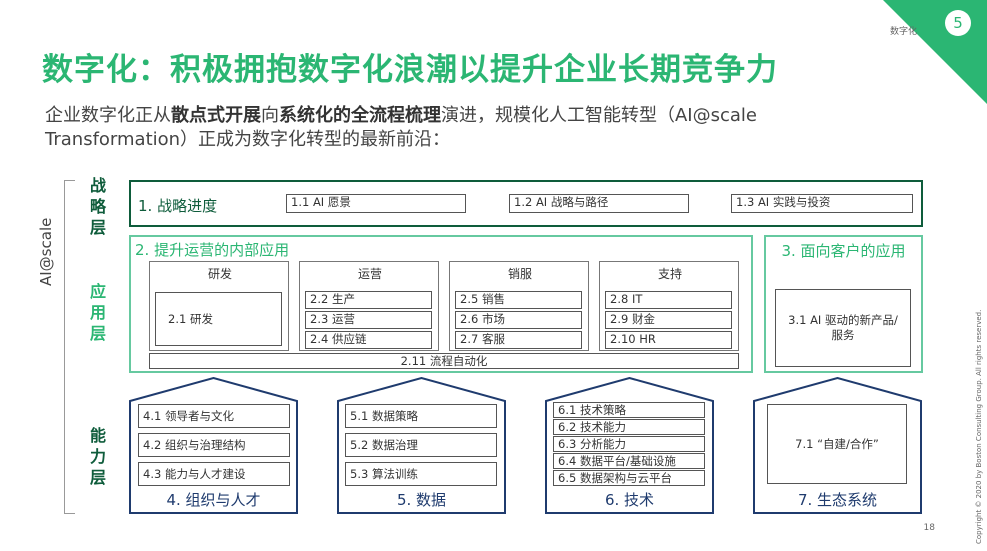 The width and height of the screenshot is (987, 551). I want to click on customer-app-box: 3. 面向客户的应用 3.1 AI 驱动的新产品/服务, so click(843, 304).